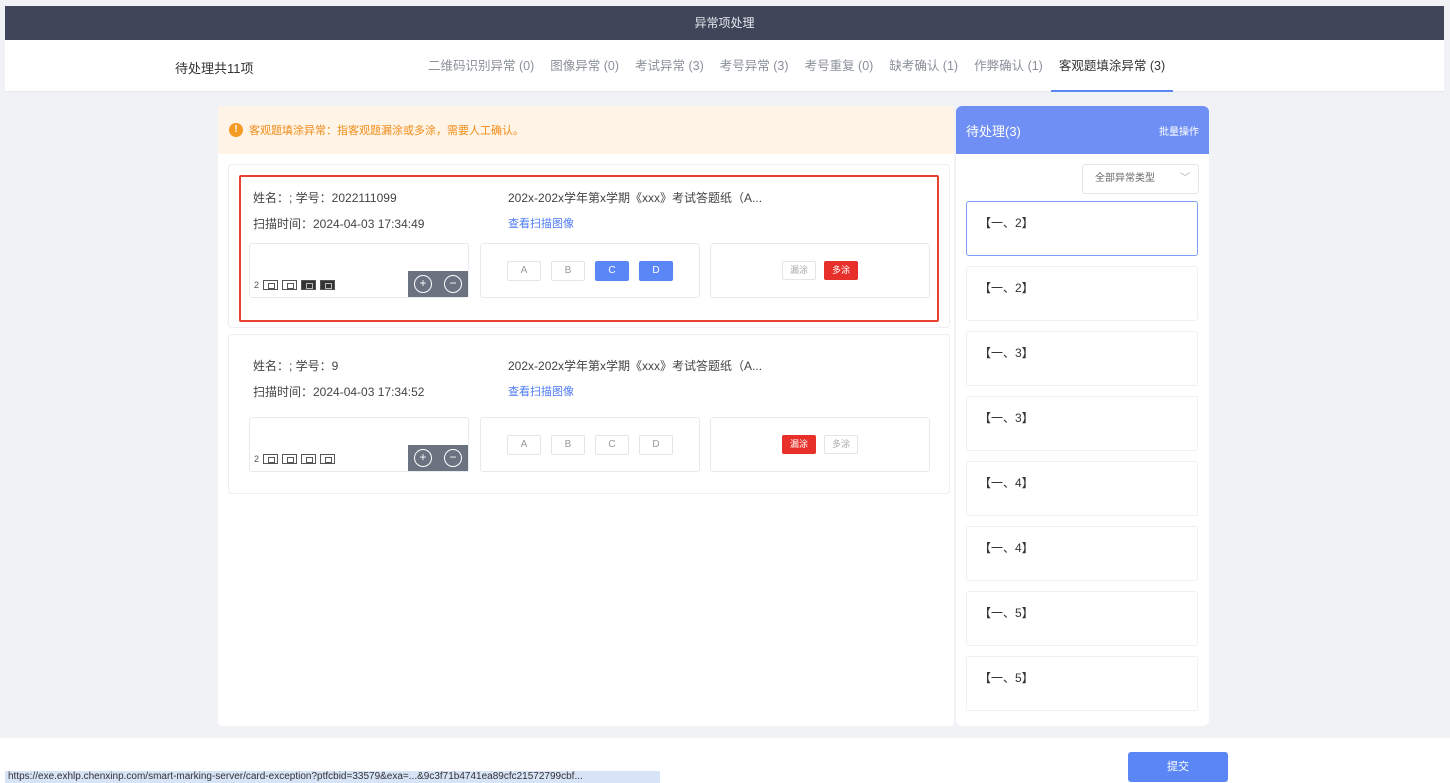 The image size is (1450, 783). I want to click on batch-operation-link: 批量操作, so click(1179, 130).